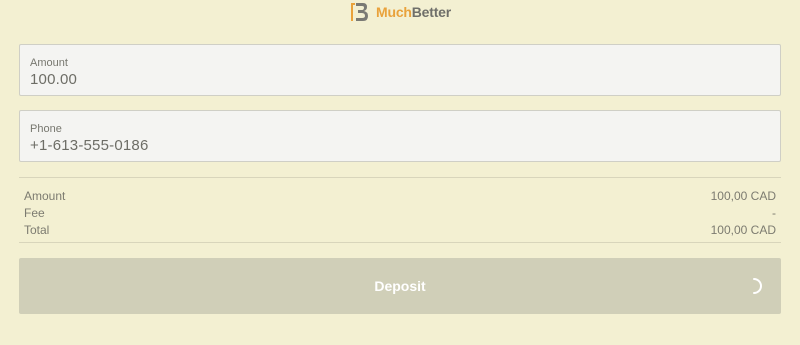 This screenshot has height=345, width=800. What do you see at coordinates (400, 230) in the screenshot?
I see `summary-row-total: Total 100,00 CAD` at bounding box center [400, 230].